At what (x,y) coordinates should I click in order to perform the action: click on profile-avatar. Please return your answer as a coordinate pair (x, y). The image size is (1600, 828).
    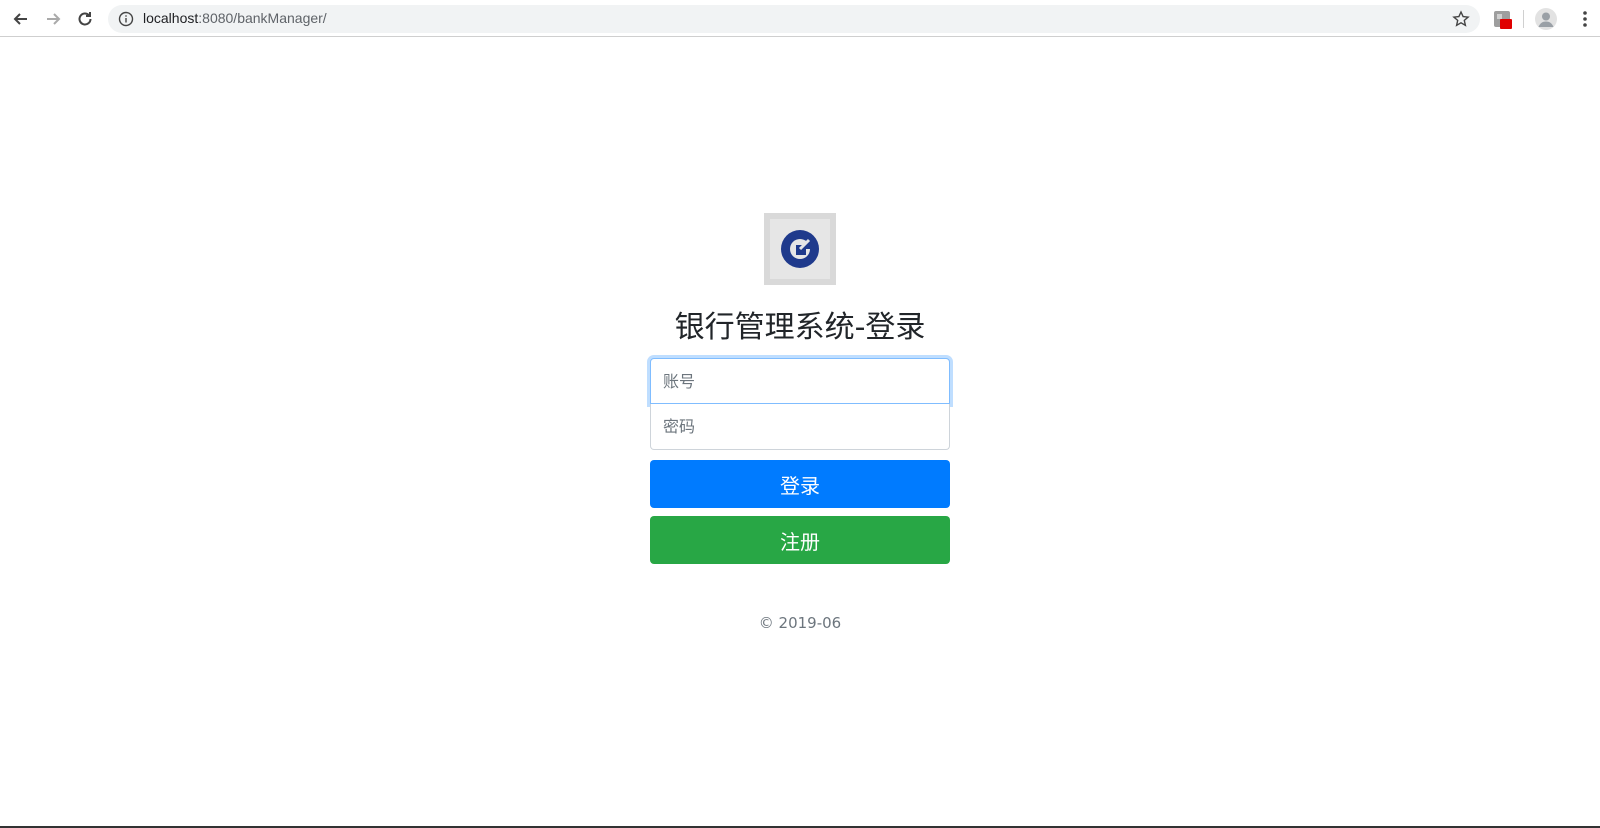
    Looking at the image, I should click on (1546, 19).